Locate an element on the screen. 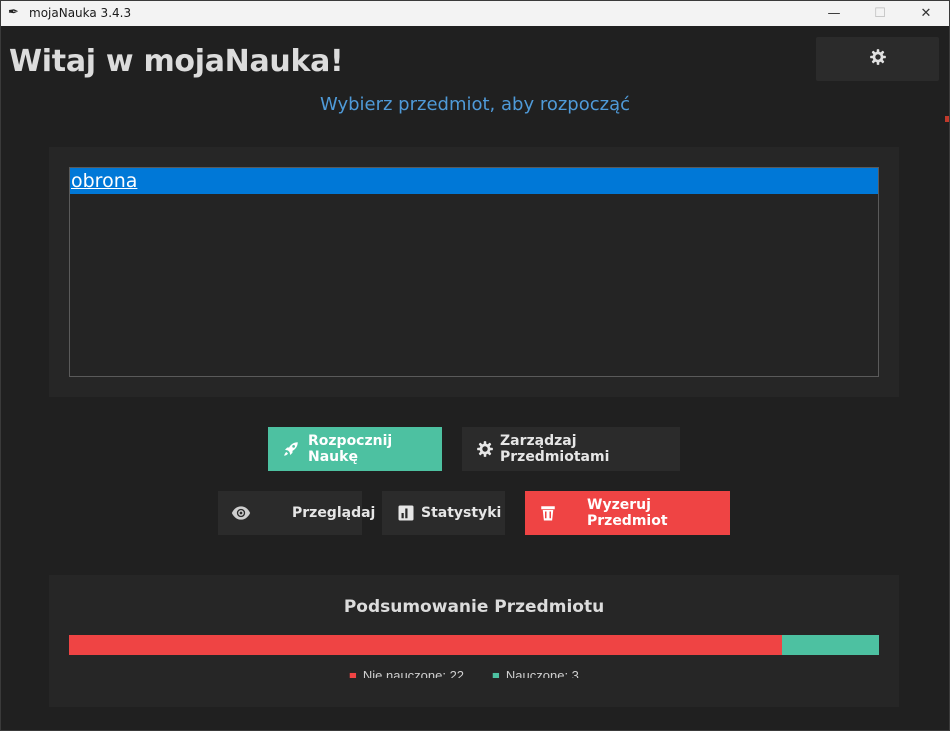 This screenshot has height=731, width=950. browse-button: Przeglądaj is located at coordinates (296, 513).